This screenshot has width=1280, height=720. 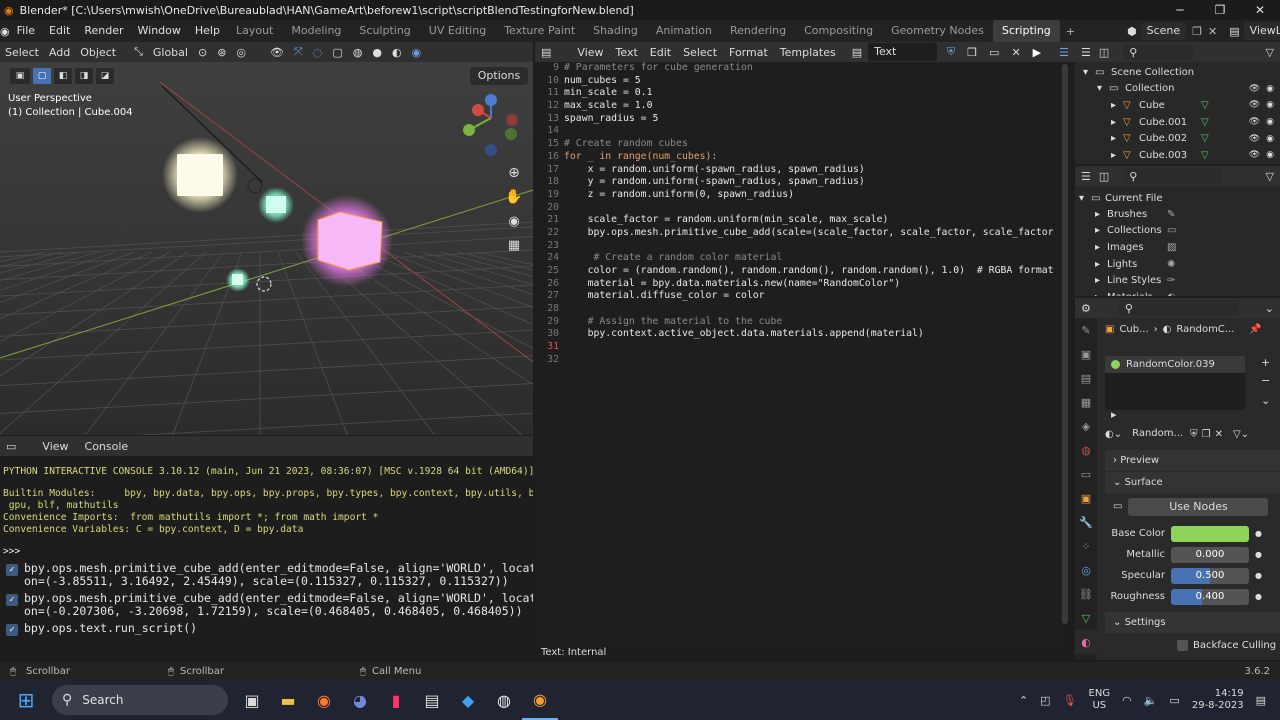 What do you see at coordinates (384, 31) in the screenshot?
I see `tab-sculpting: Sculpting` at bounding box center [384, 31].